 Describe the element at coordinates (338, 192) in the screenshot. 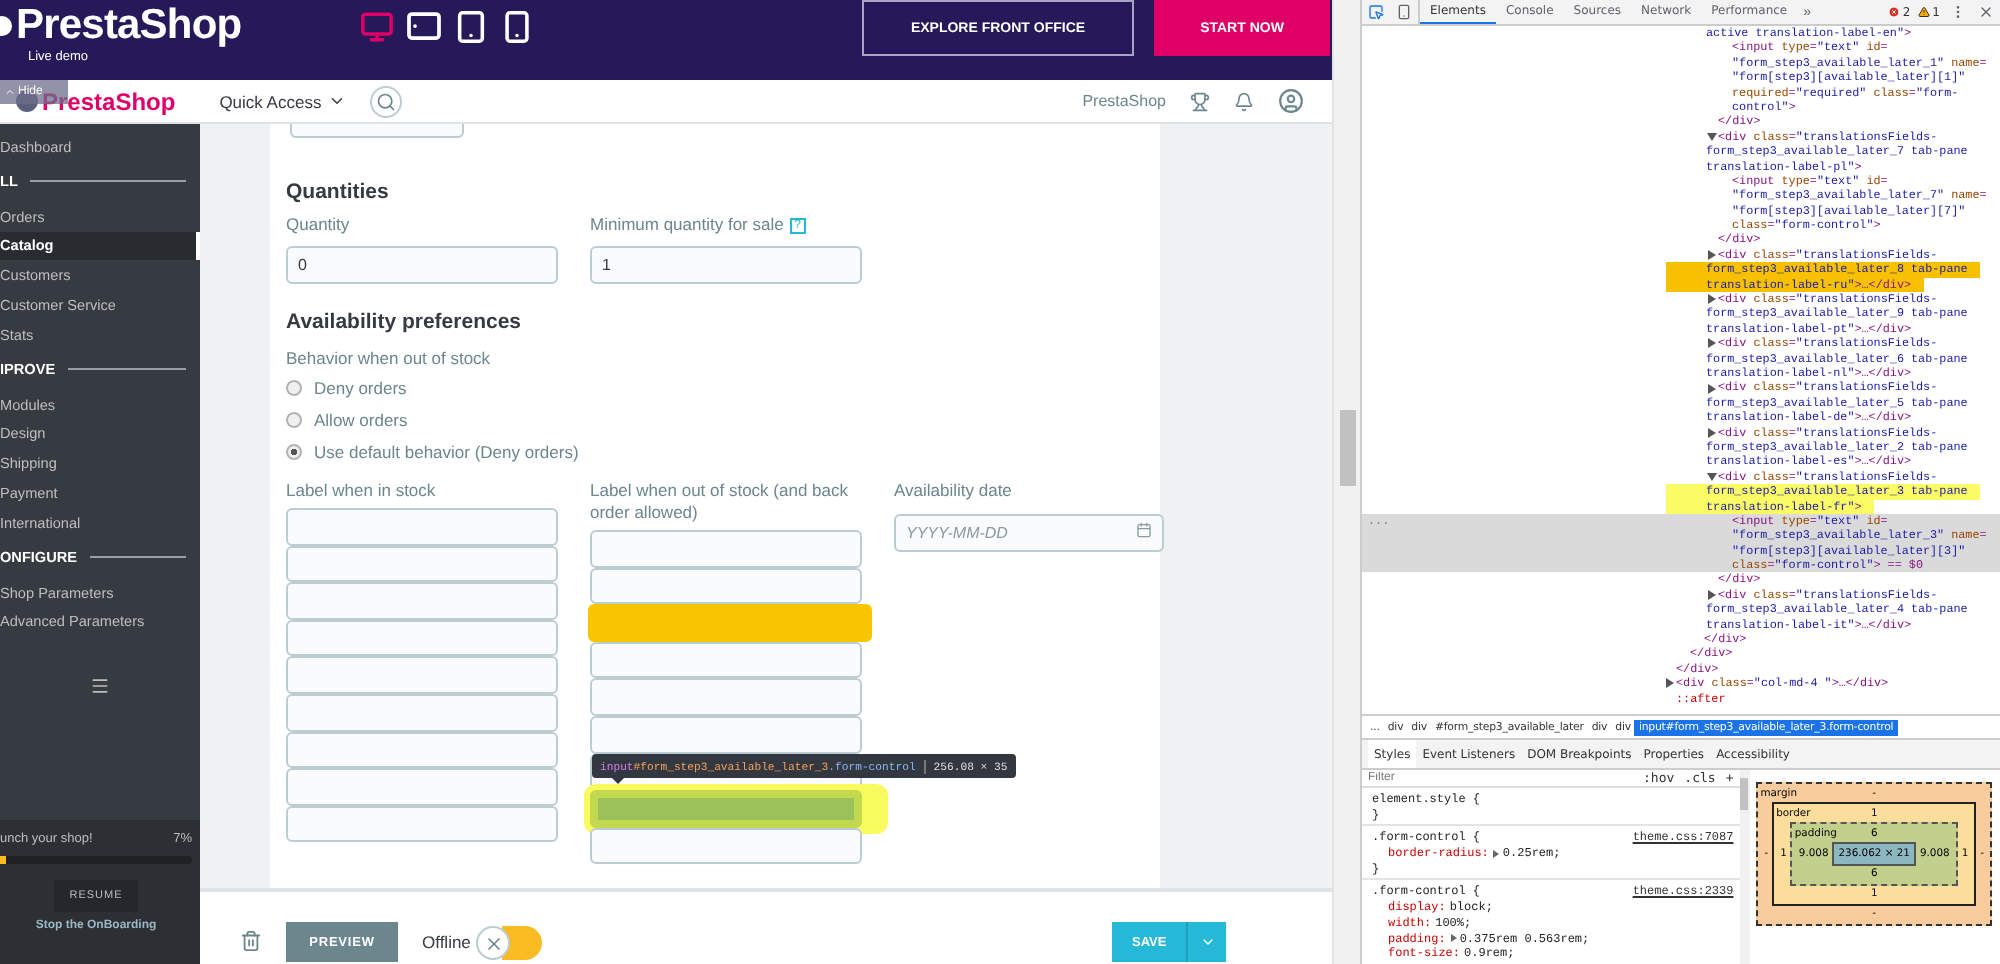

I see `section-title: Quantities` at that location.